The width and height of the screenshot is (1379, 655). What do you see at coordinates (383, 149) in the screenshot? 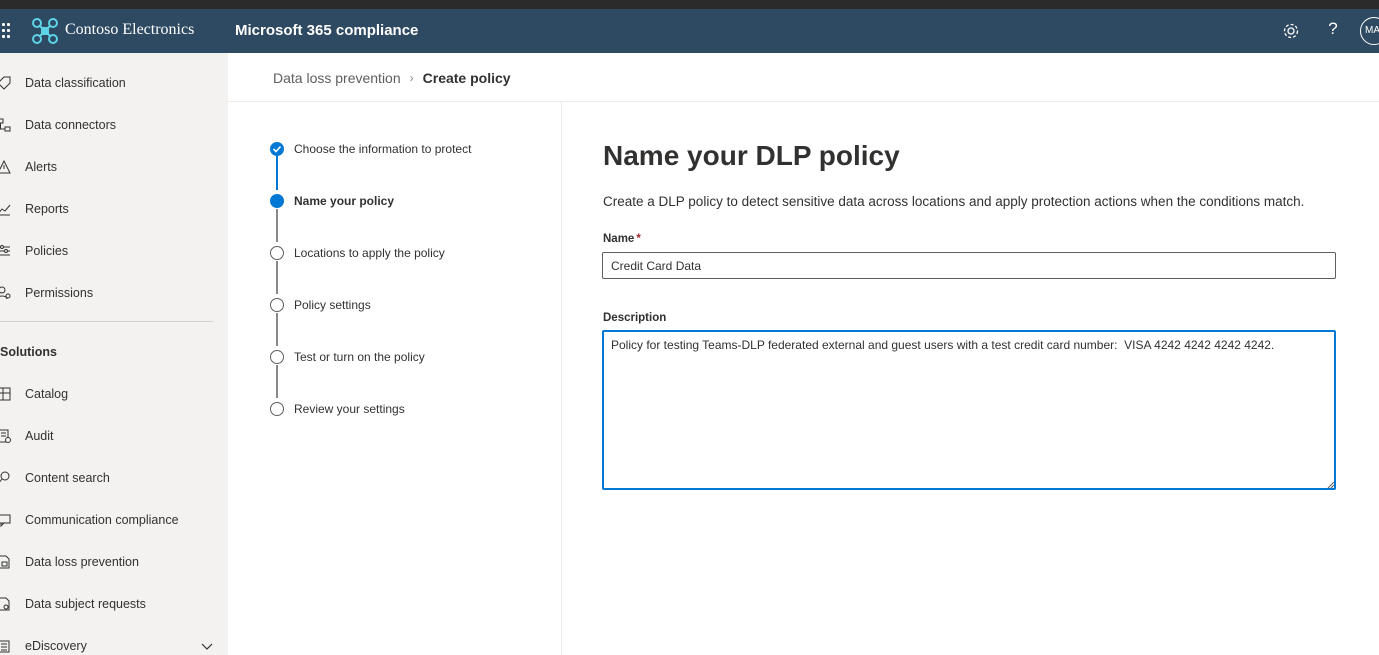
I see `step-label: Choose the information to protect` at bounding box center [383, 149].